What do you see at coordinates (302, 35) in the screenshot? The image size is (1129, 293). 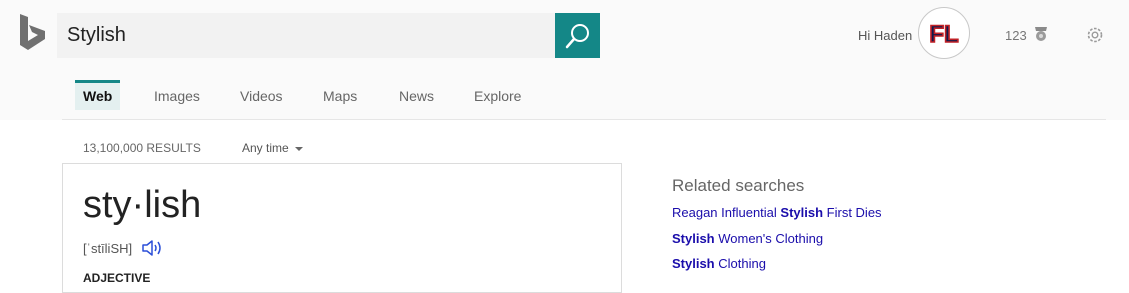 I see `search-input` at bounding box center [302, 35].